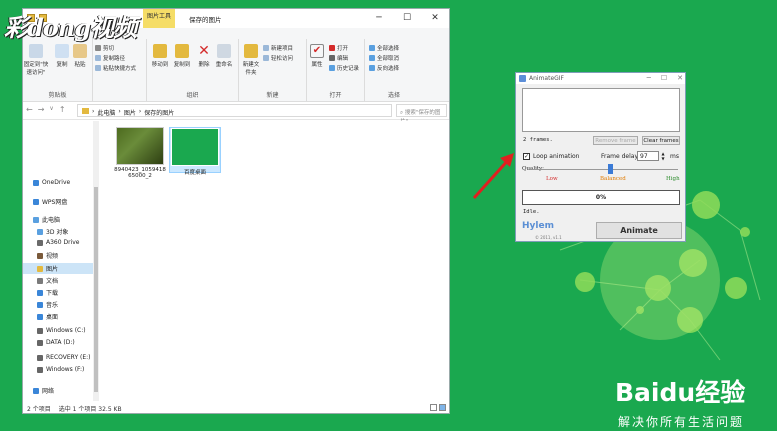 The width and height of the screenshot is (777, 431). I want to click on new-folder-button: 新建文件夹, so click(251, 60).